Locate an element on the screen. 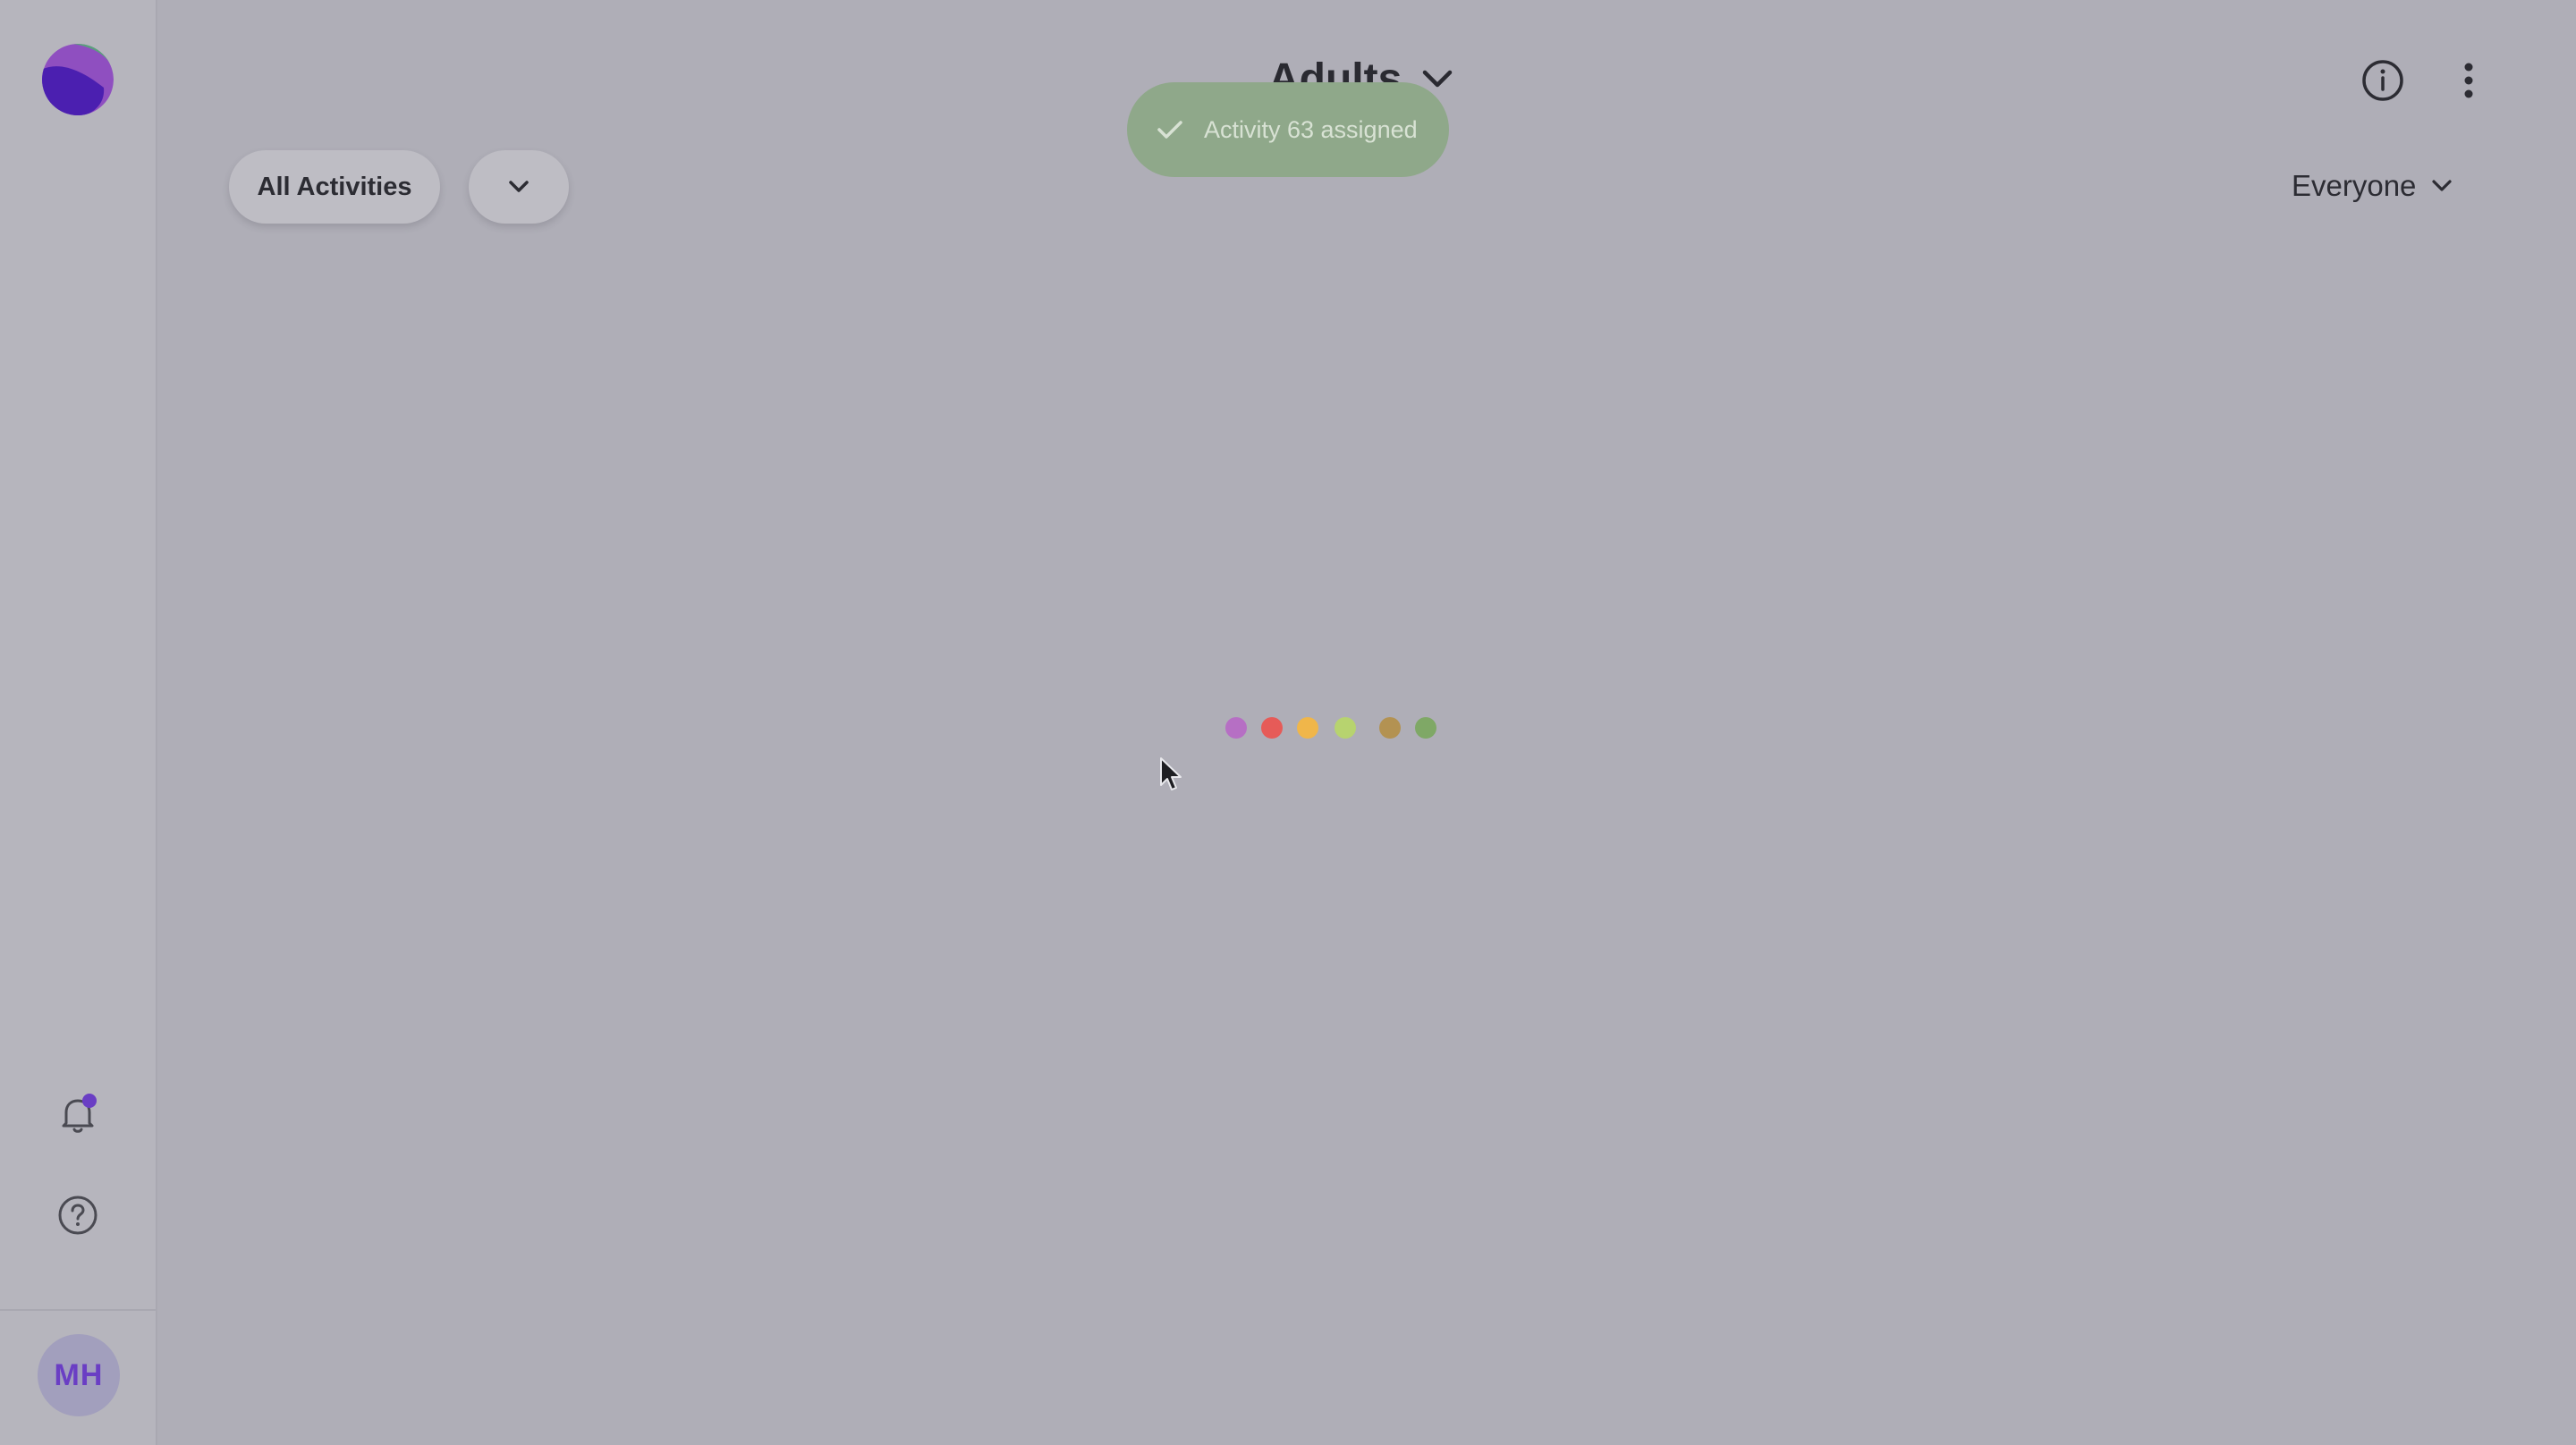  app-logo-icon is located at coordinates (77, 79).